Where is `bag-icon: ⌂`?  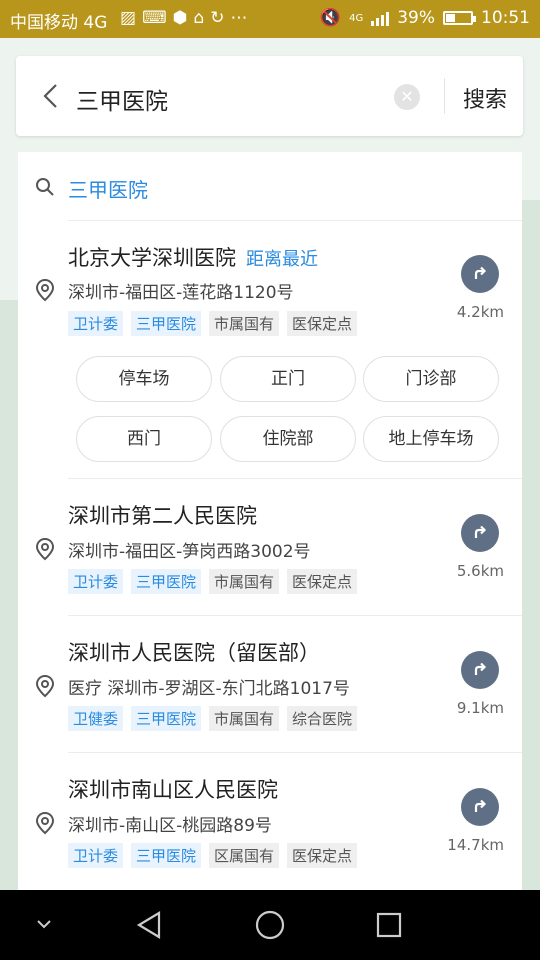 bag-icon: ⌂ is located at coordinates (202, 18).